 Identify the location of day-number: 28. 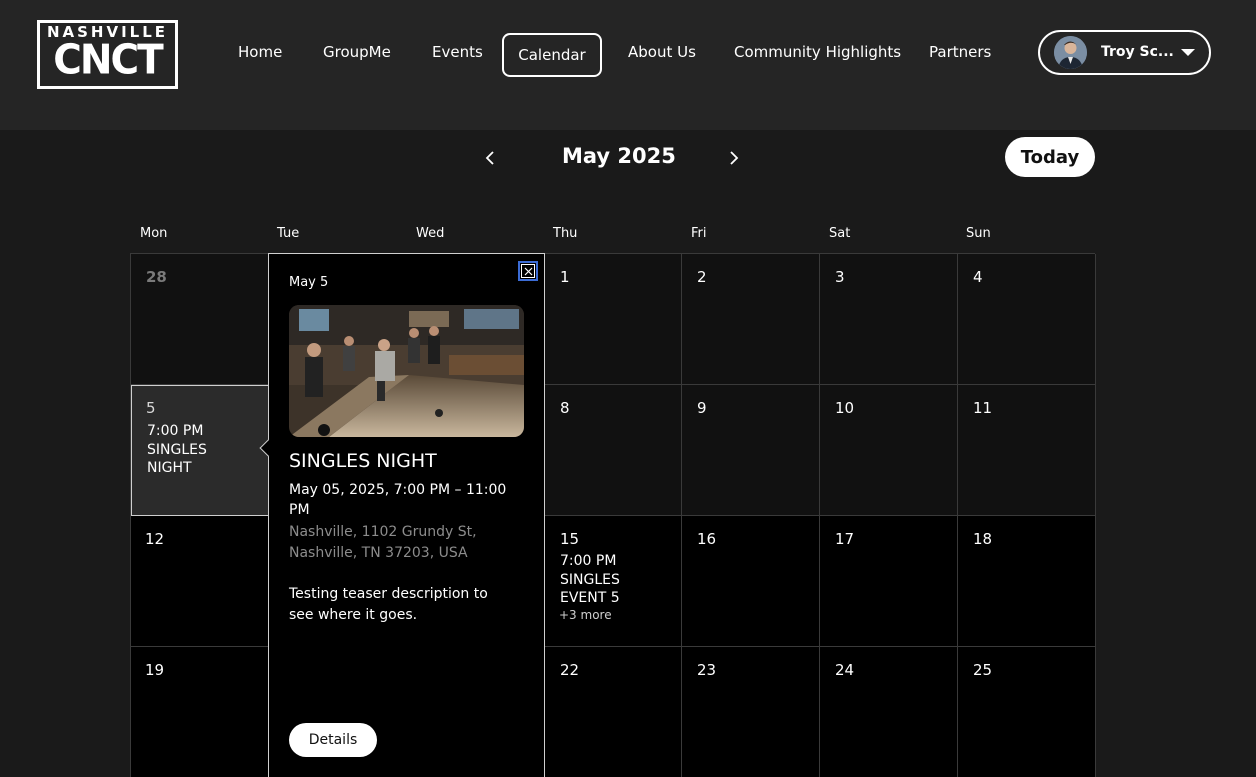
(156, 277).